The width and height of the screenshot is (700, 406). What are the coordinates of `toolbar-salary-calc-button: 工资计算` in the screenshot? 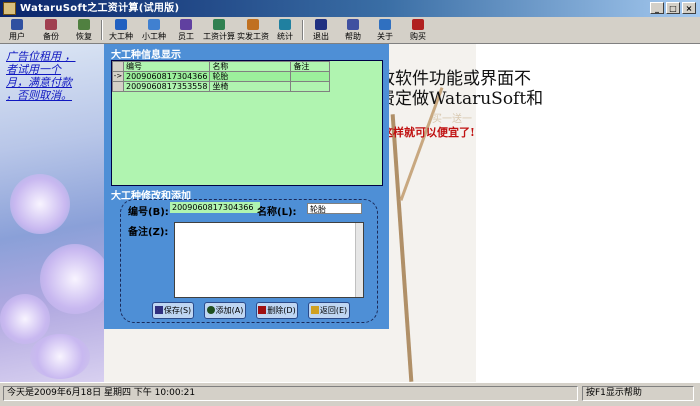 It's located at (219, 30).